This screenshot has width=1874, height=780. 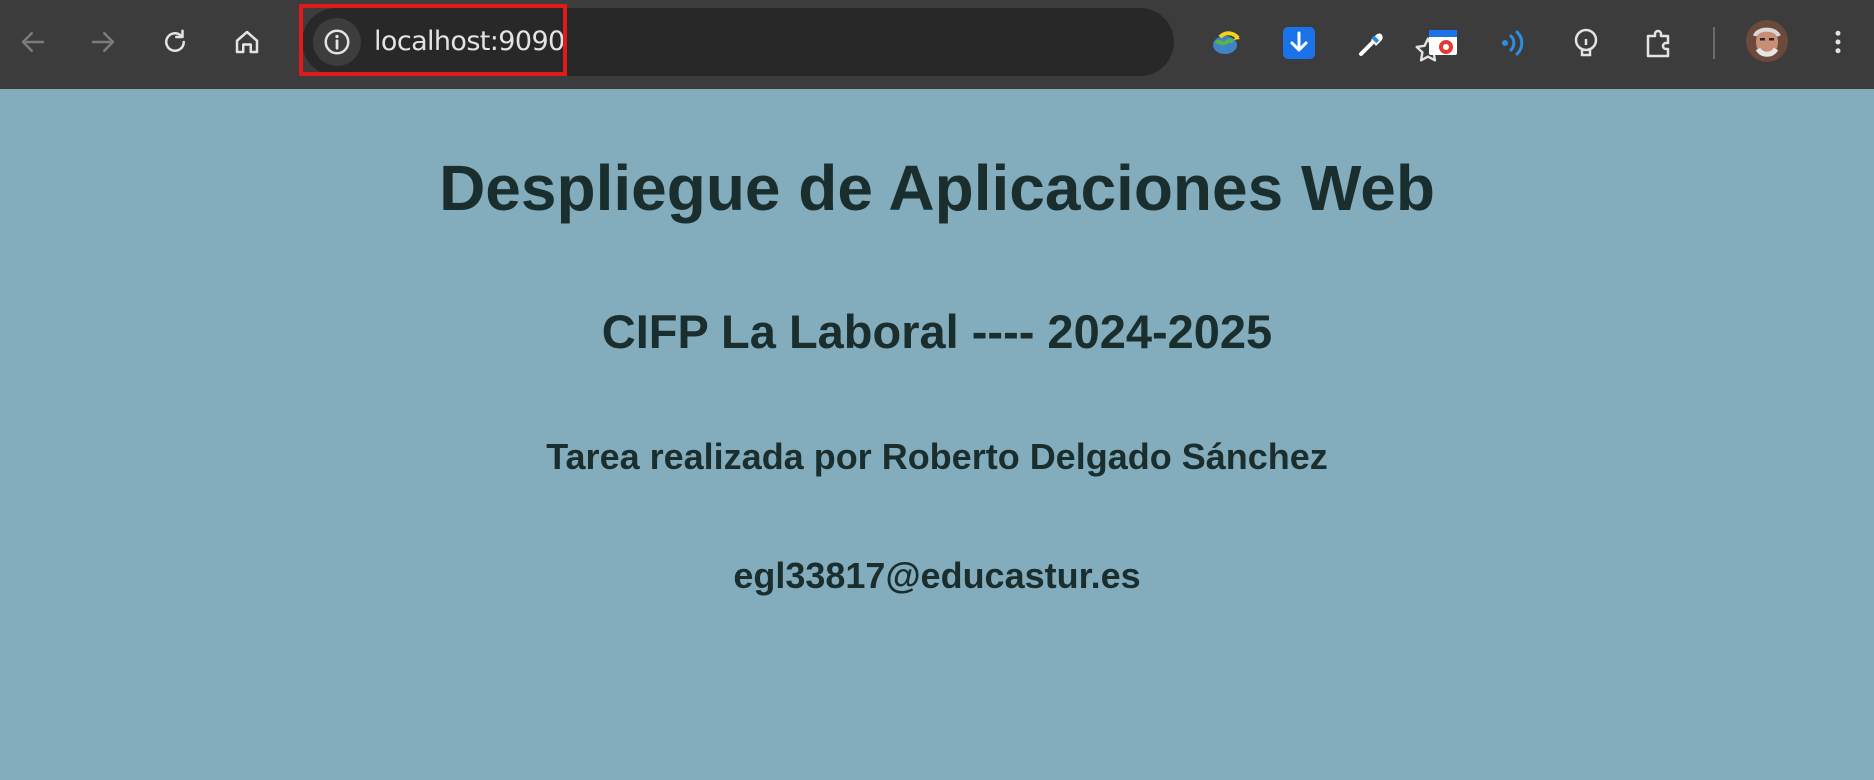 I want to click on page-title: Despliegue de Aplicaciones Web, so click(x=937, y=188).